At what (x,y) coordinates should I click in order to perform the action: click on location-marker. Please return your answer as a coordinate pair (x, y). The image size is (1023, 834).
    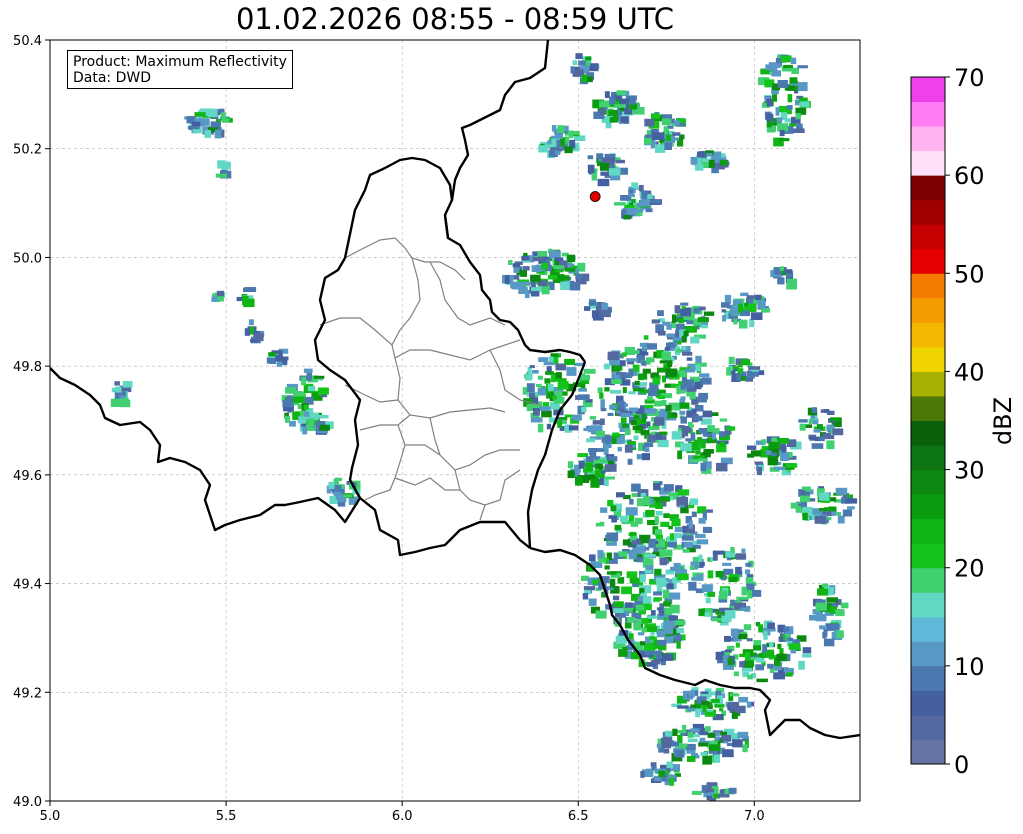
    Looking at the image, I should click on (595, 196).